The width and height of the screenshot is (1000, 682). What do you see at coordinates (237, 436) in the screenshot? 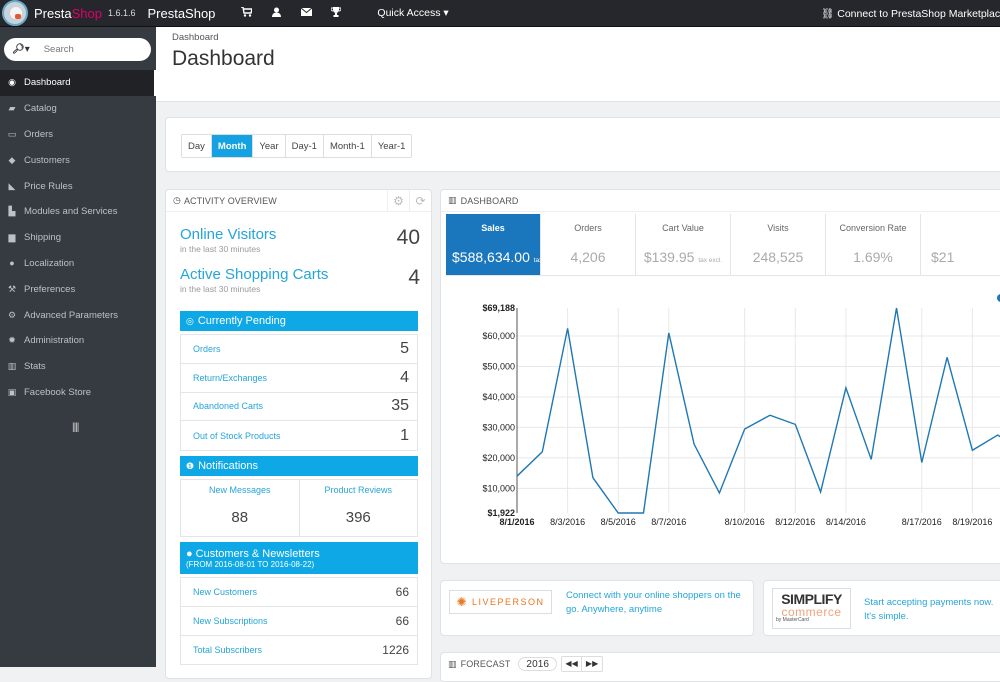
I see `out-of-stock-link: Out of Stock Products` at bounding box center [237, 436].